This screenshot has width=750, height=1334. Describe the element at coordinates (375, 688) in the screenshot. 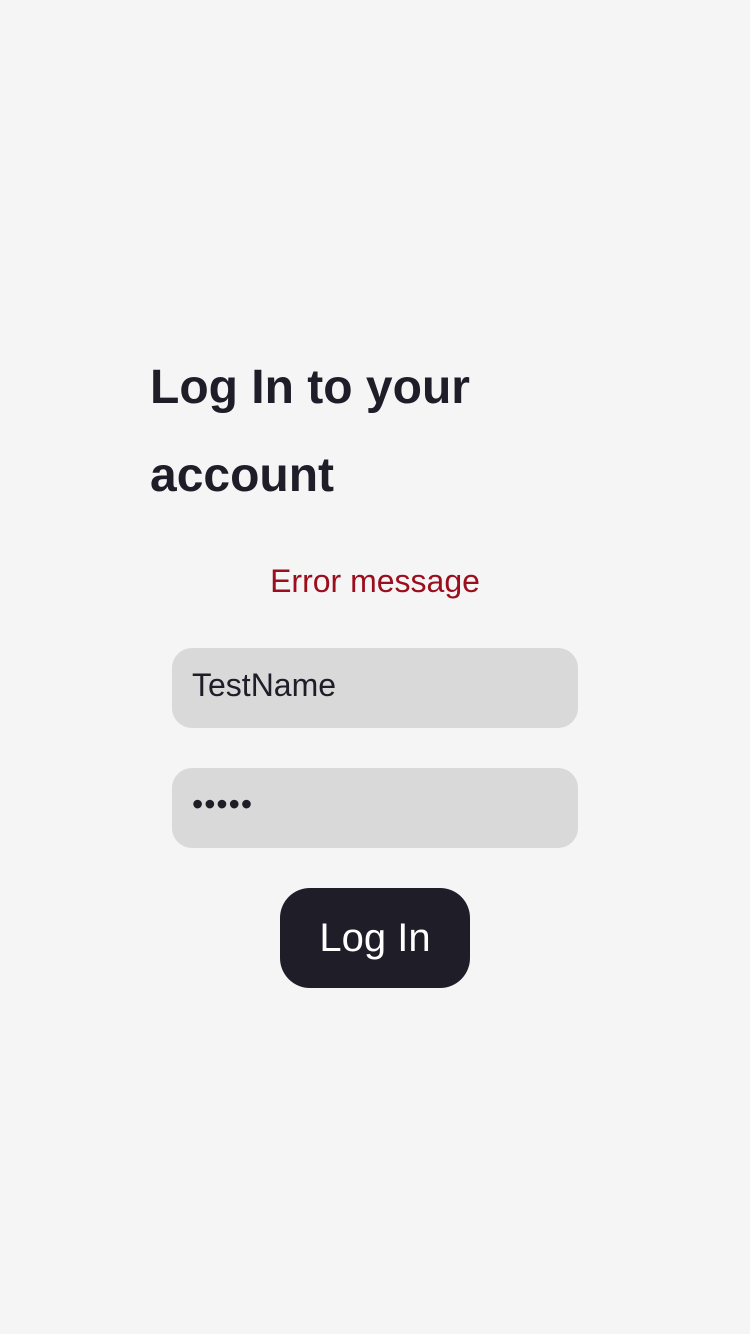

I see `username-input` at that location.